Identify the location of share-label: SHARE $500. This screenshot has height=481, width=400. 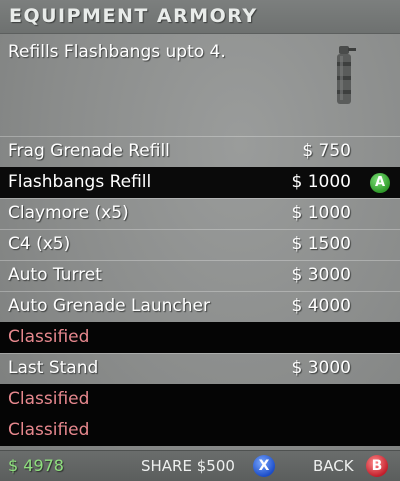
(188, 466).